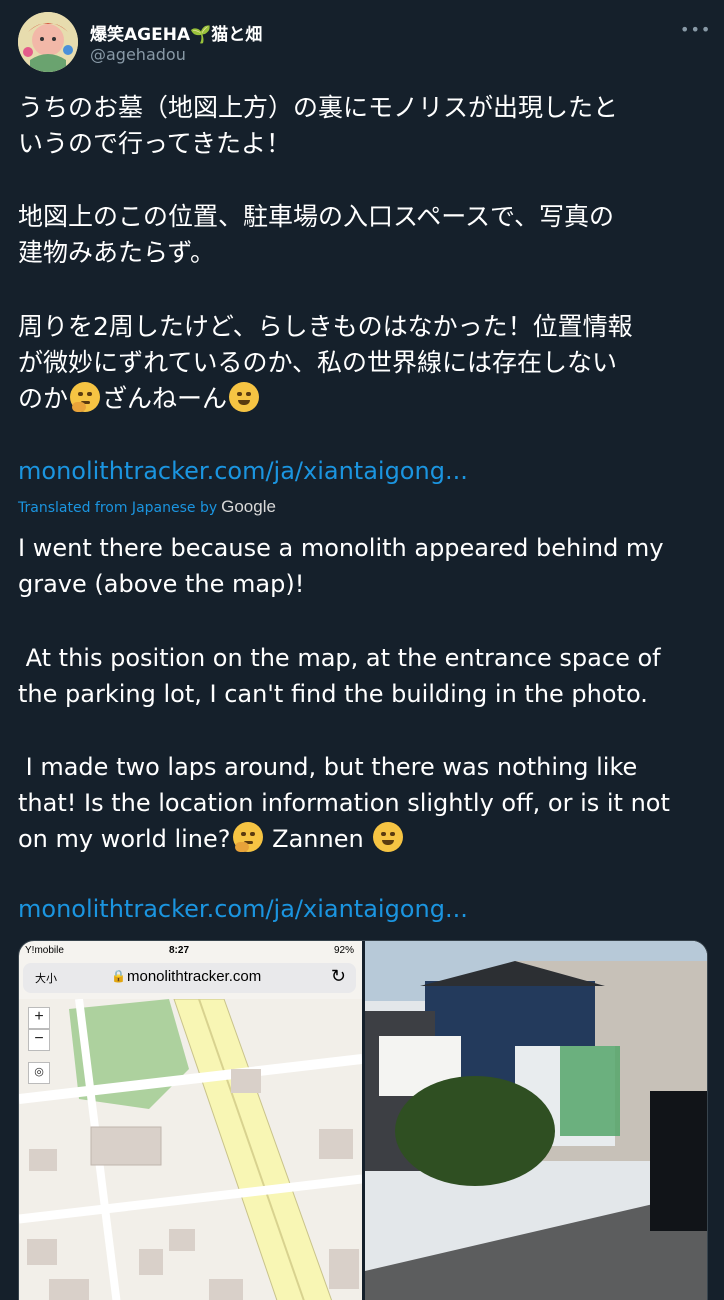  I want to click on street-photo-drawing, so click(536, 1120).